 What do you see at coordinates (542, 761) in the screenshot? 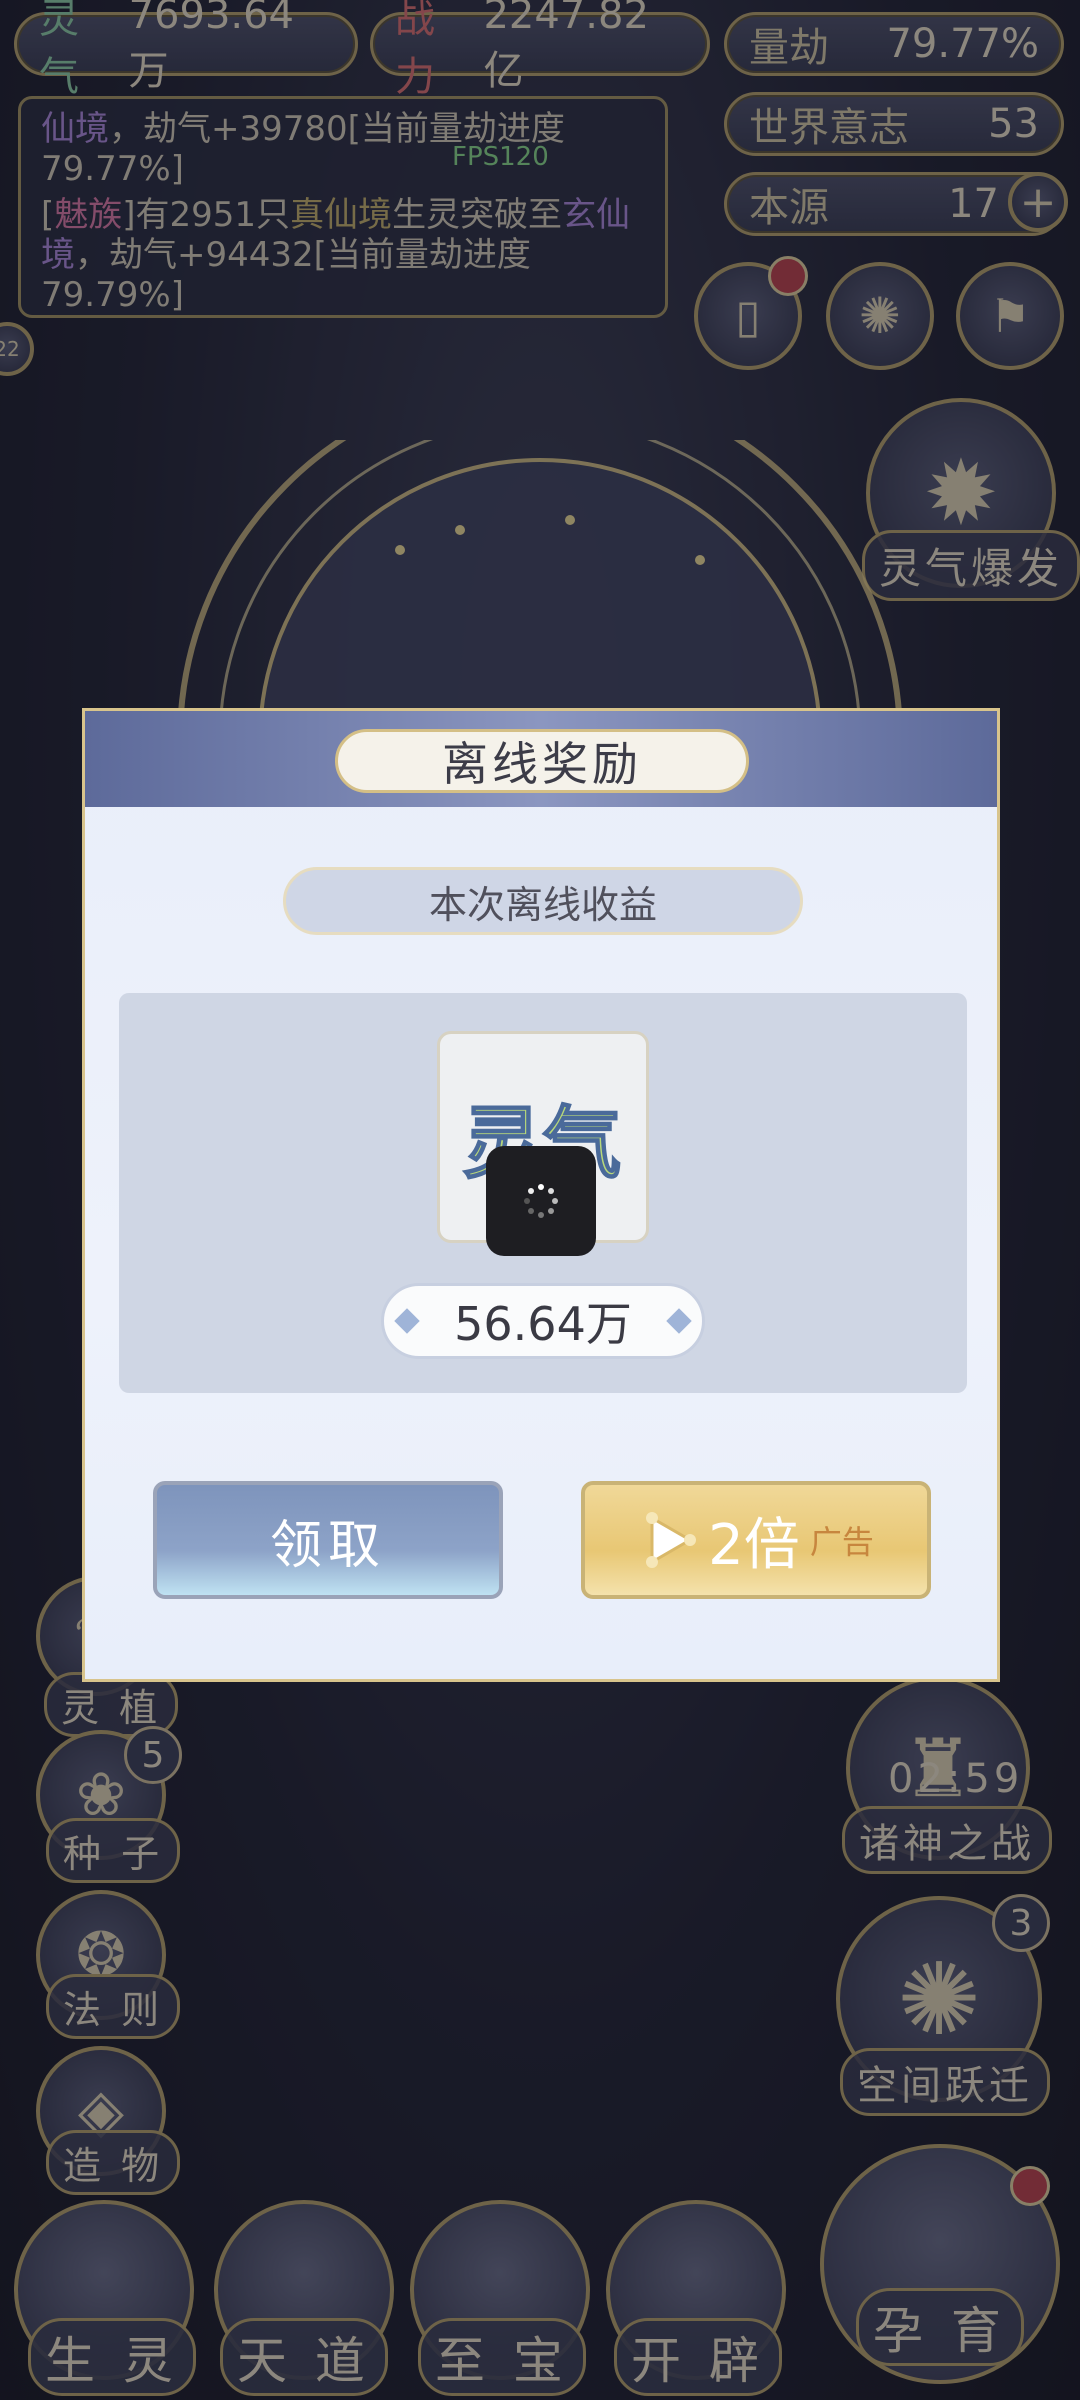
I see `dialog-title: 离线奖励` at bounding box center [542, 761].